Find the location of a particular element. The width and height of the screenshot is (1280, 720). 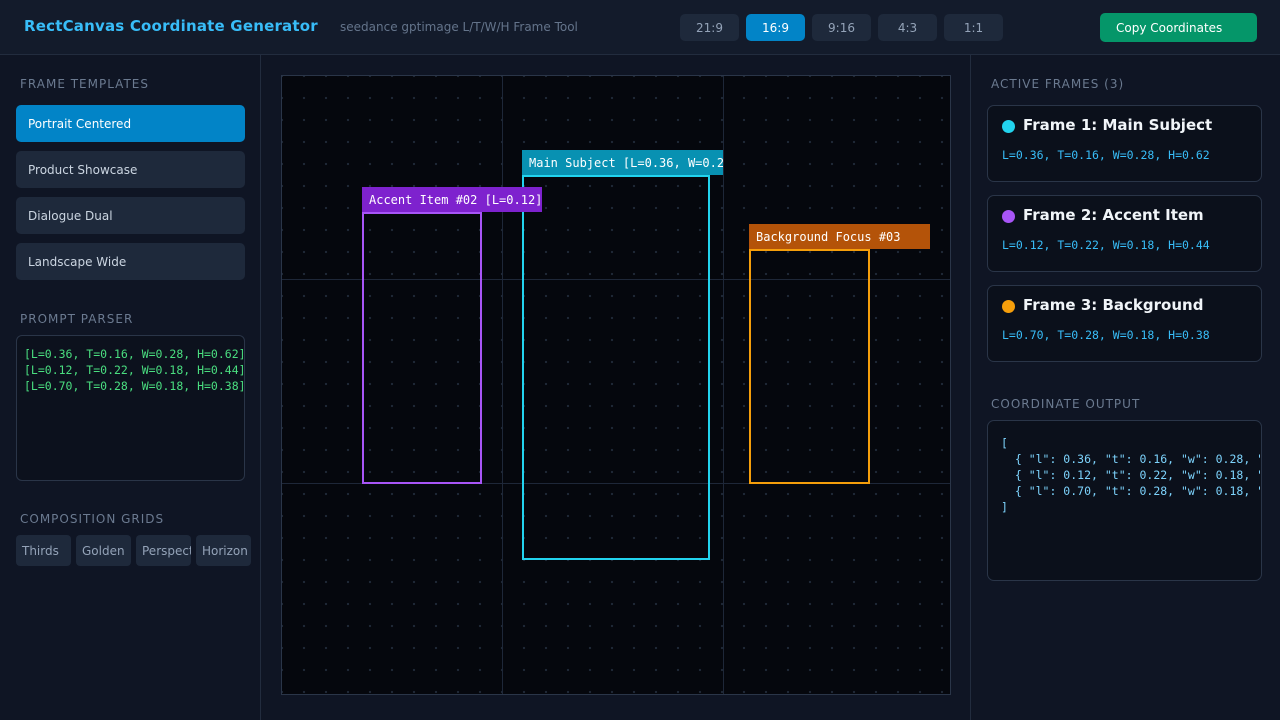

frame-card-coords: L=0.12, T=0.22, W=0.18, H=0.44 is located at coordinates (1106, 245).